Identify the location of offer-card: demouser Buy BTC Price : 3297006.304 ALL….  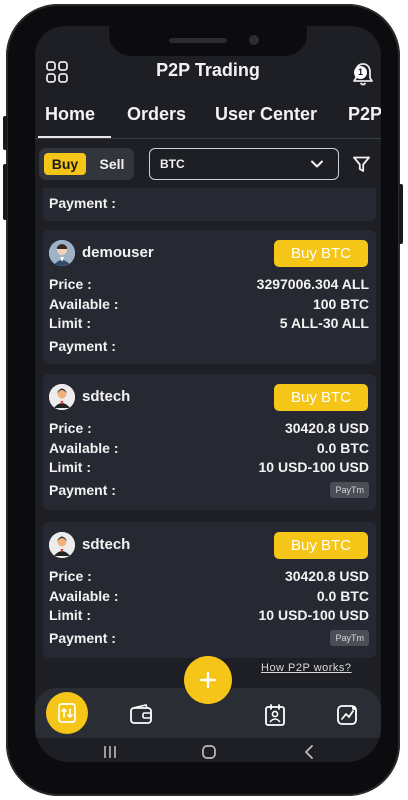
(209, 297).